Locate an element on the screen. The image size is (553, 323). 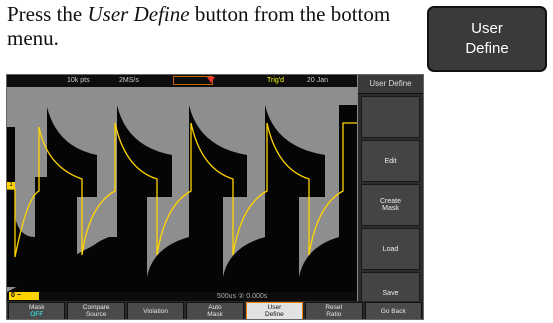
bottom-button-reset-ratio: Reset Ratio is located at coordinates (334, 310).